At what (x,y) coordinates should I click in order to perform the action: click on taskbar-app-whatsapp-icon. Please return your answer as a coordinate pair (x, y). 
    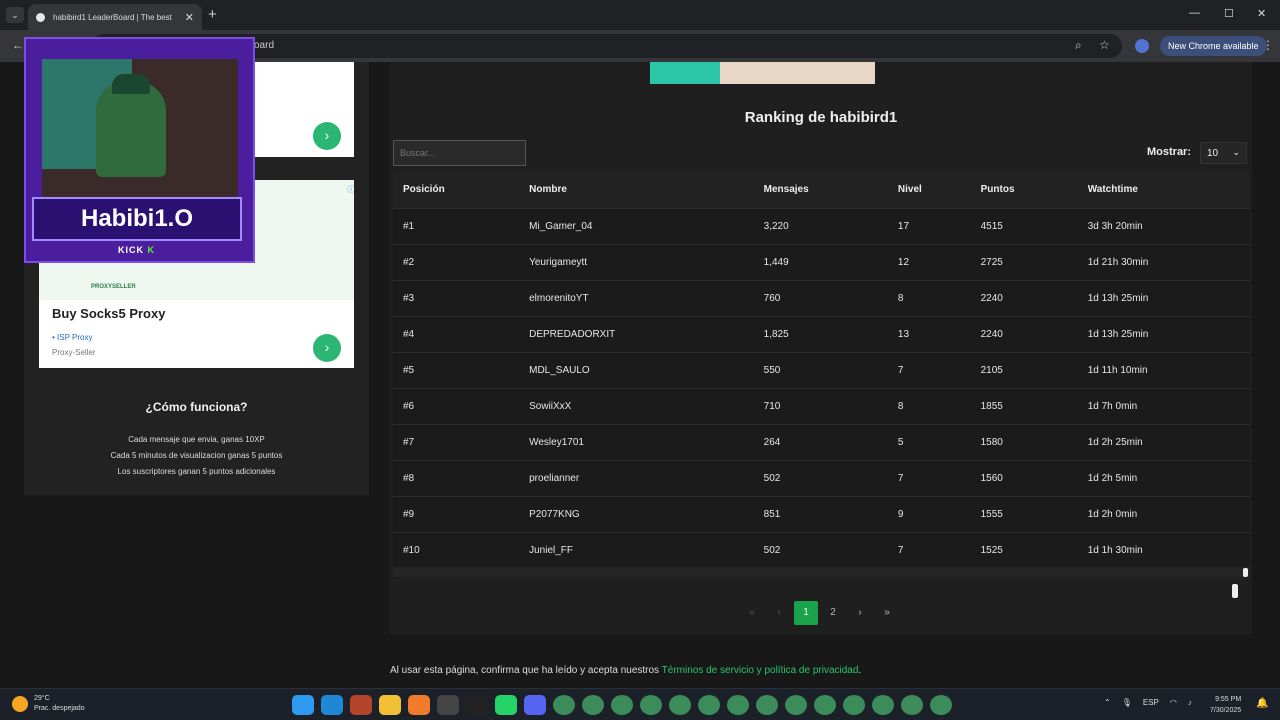
    Looking at the image, I should click on (506, 705).